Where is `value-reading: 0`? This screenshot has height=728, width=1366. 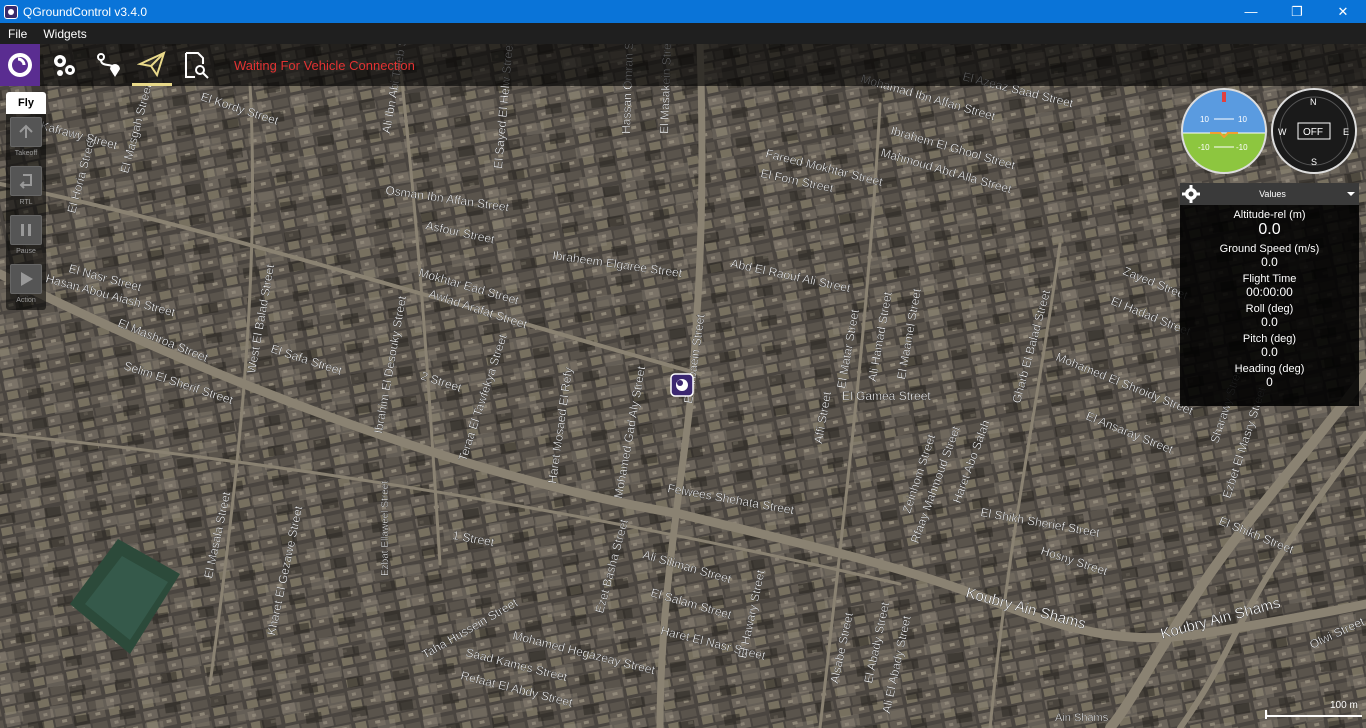 value-reading: 0 is located at coordinates (1269, 382).